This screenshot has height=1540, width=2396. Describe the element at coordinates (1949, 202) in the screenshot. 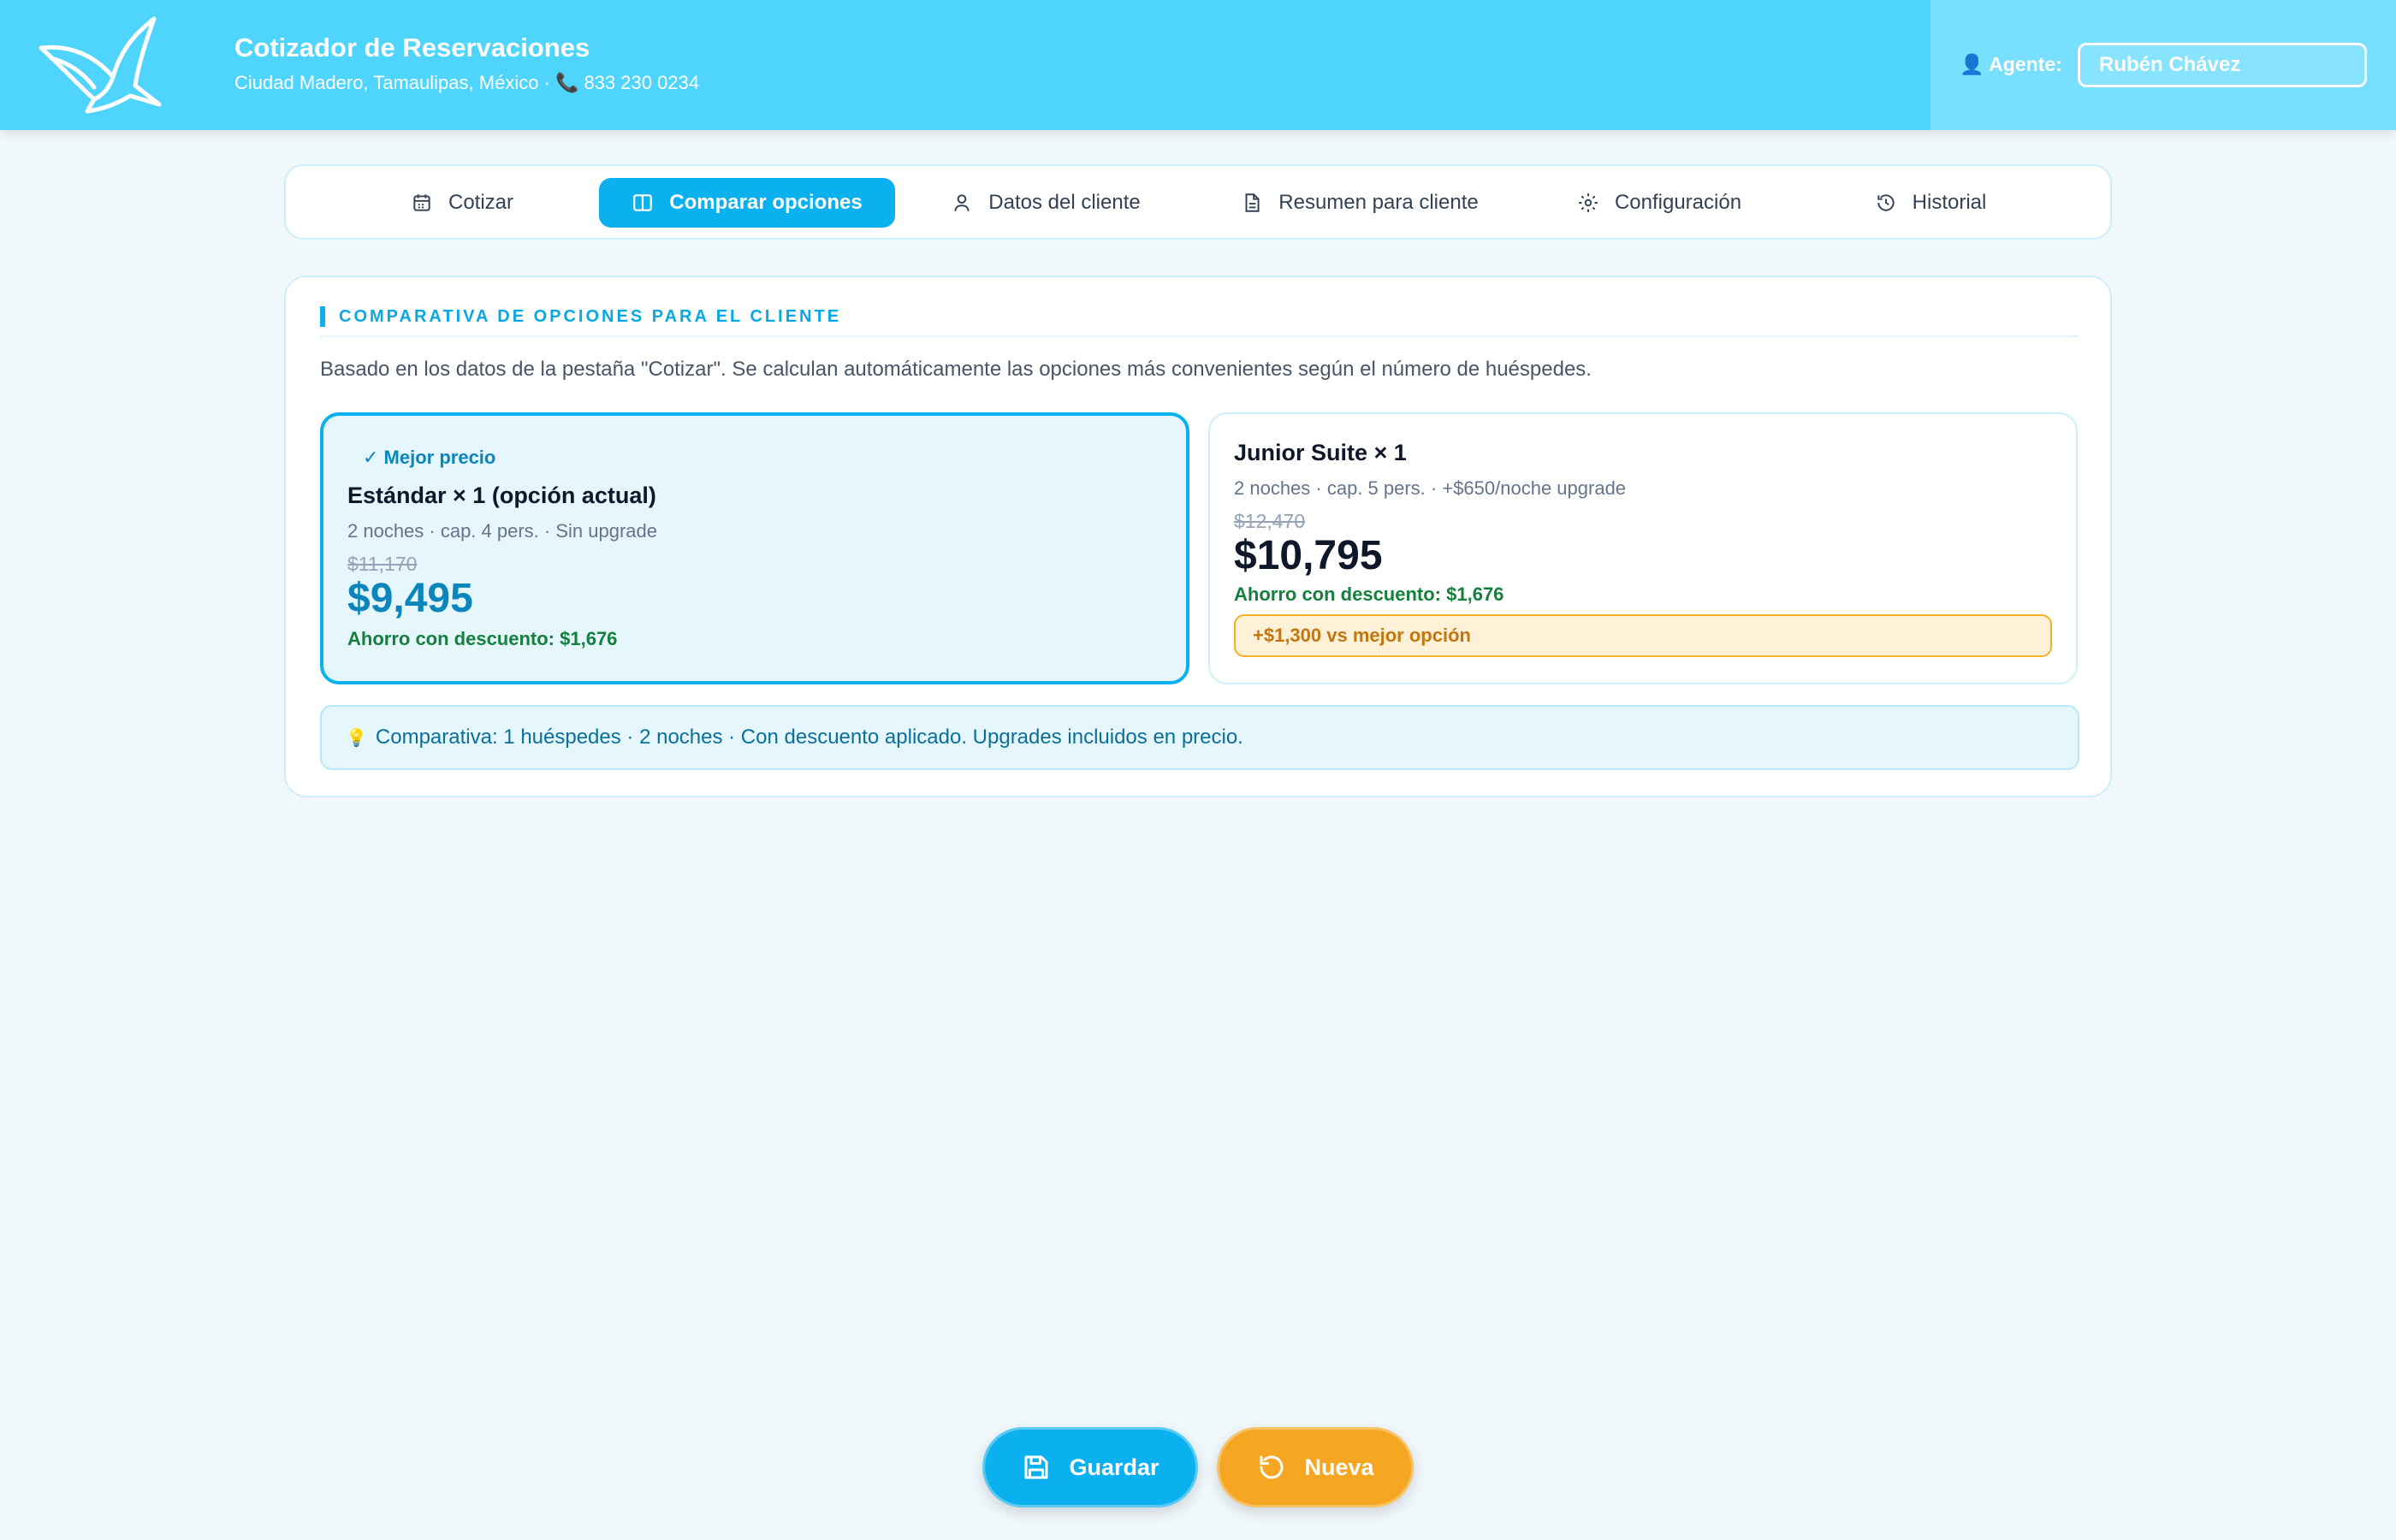

I see `tab-label: Historial` at that location.